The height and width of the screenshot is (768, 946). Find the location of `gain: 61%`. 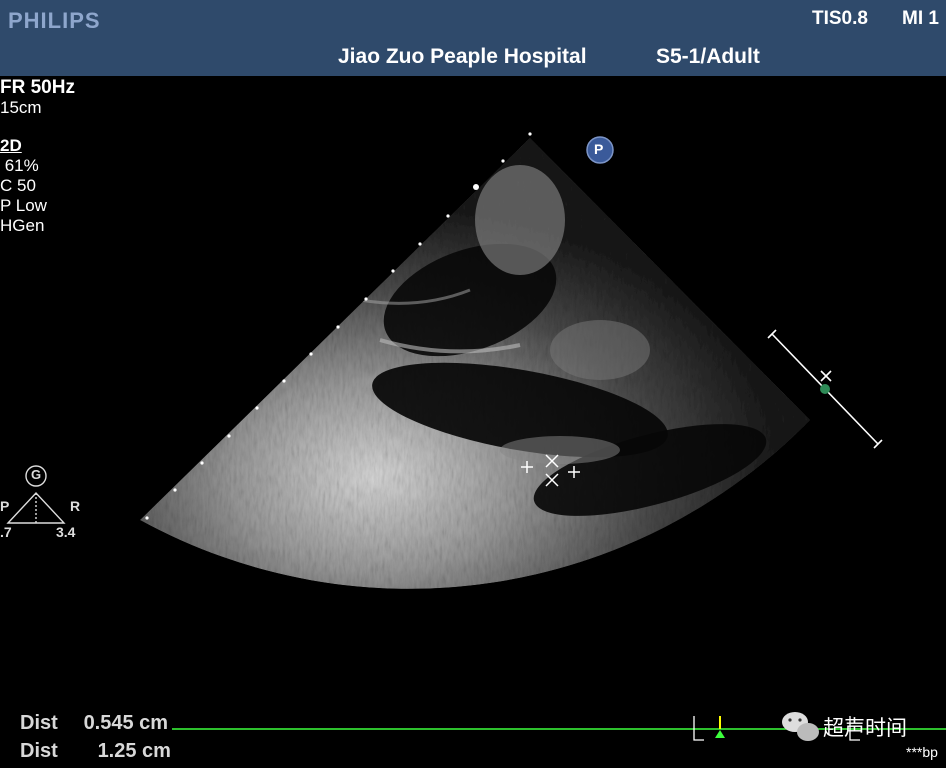

gain: 61% is located at coordinates (19, 165).